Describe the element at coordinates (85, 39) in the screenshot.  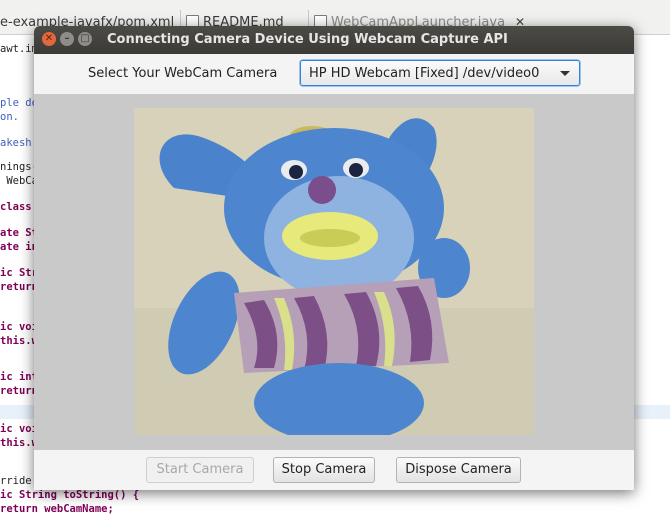
I see `maximize-window-button: □` at that location.